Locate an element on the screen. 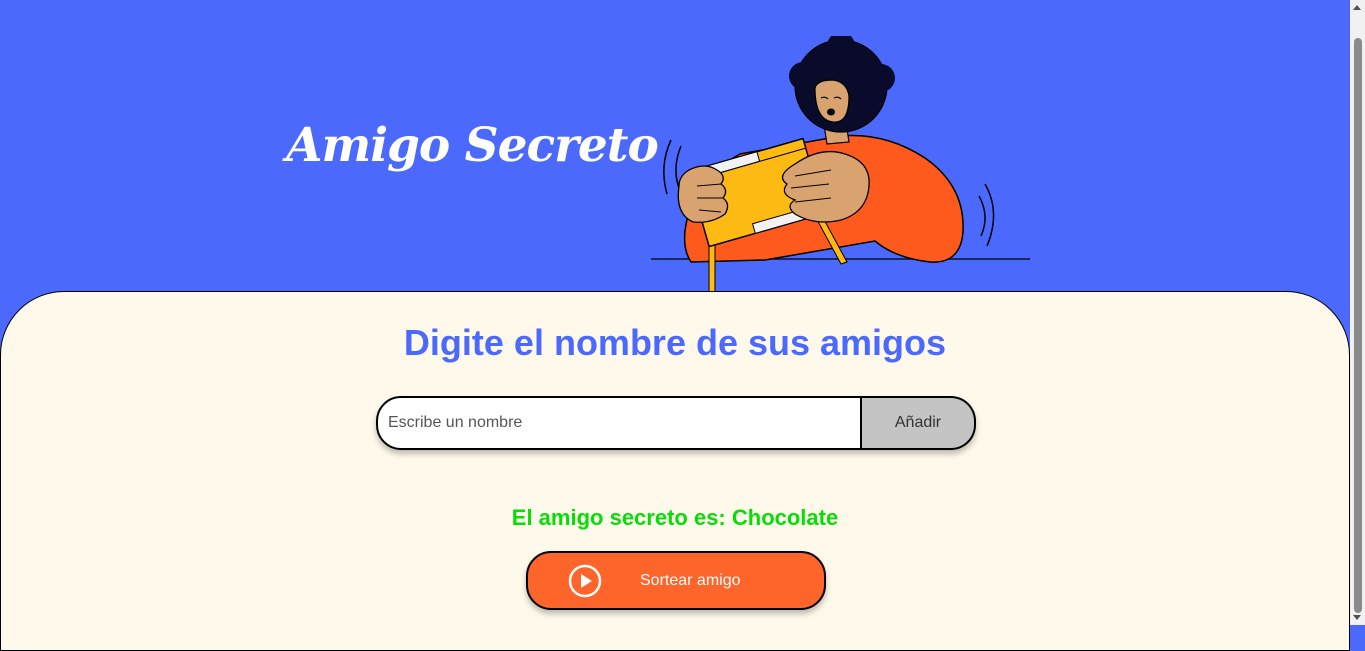  draw-friend-button: Sortear amigo is located at coordinates (676, 580).